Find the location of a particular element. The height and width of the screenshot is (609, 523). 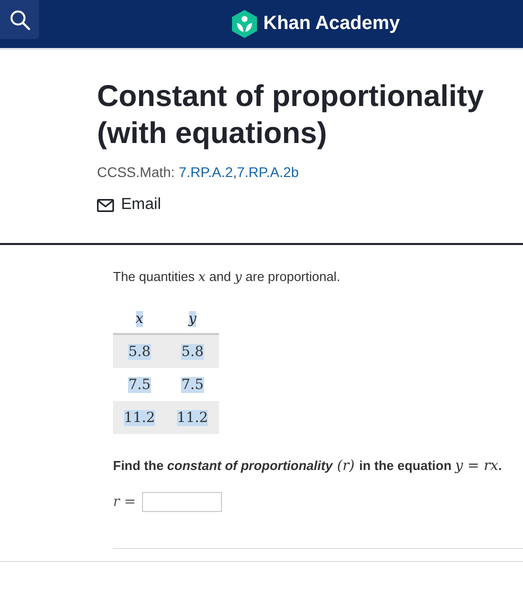

answer-field is located at coordinates (182, 502).